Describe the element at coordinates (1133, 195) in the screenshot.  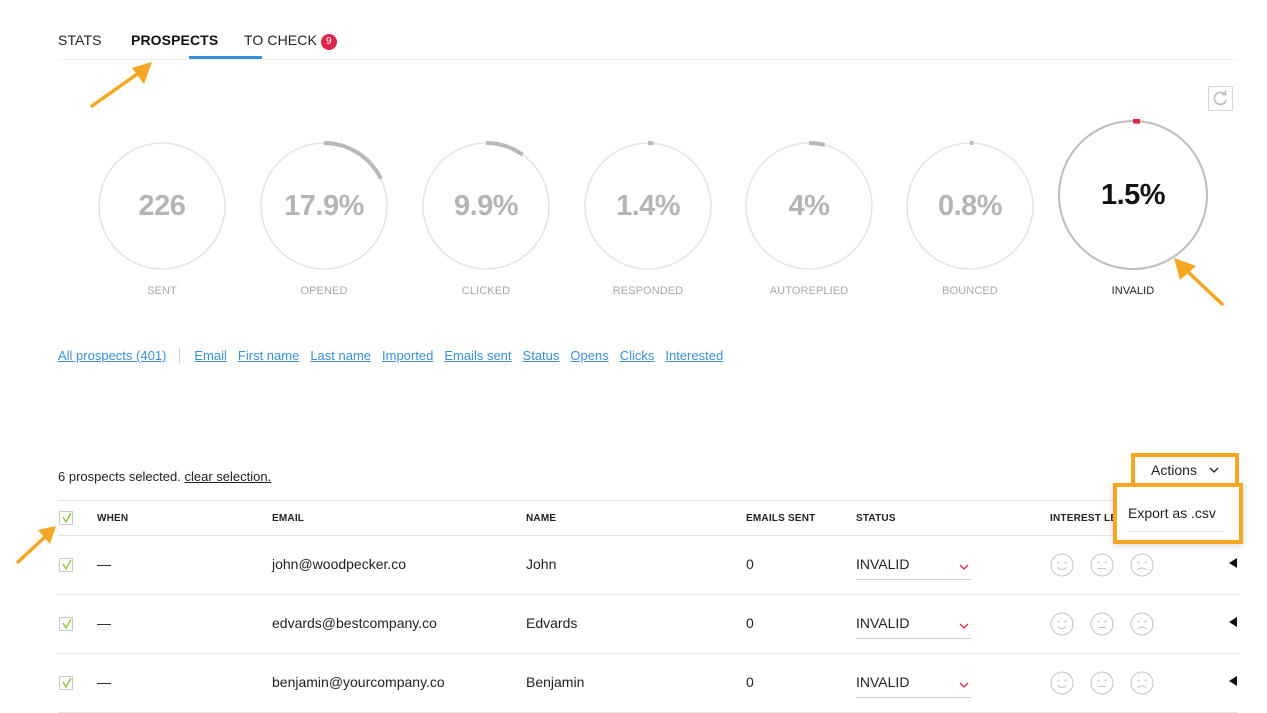
I see `stat-value: 1.5%` at that location.